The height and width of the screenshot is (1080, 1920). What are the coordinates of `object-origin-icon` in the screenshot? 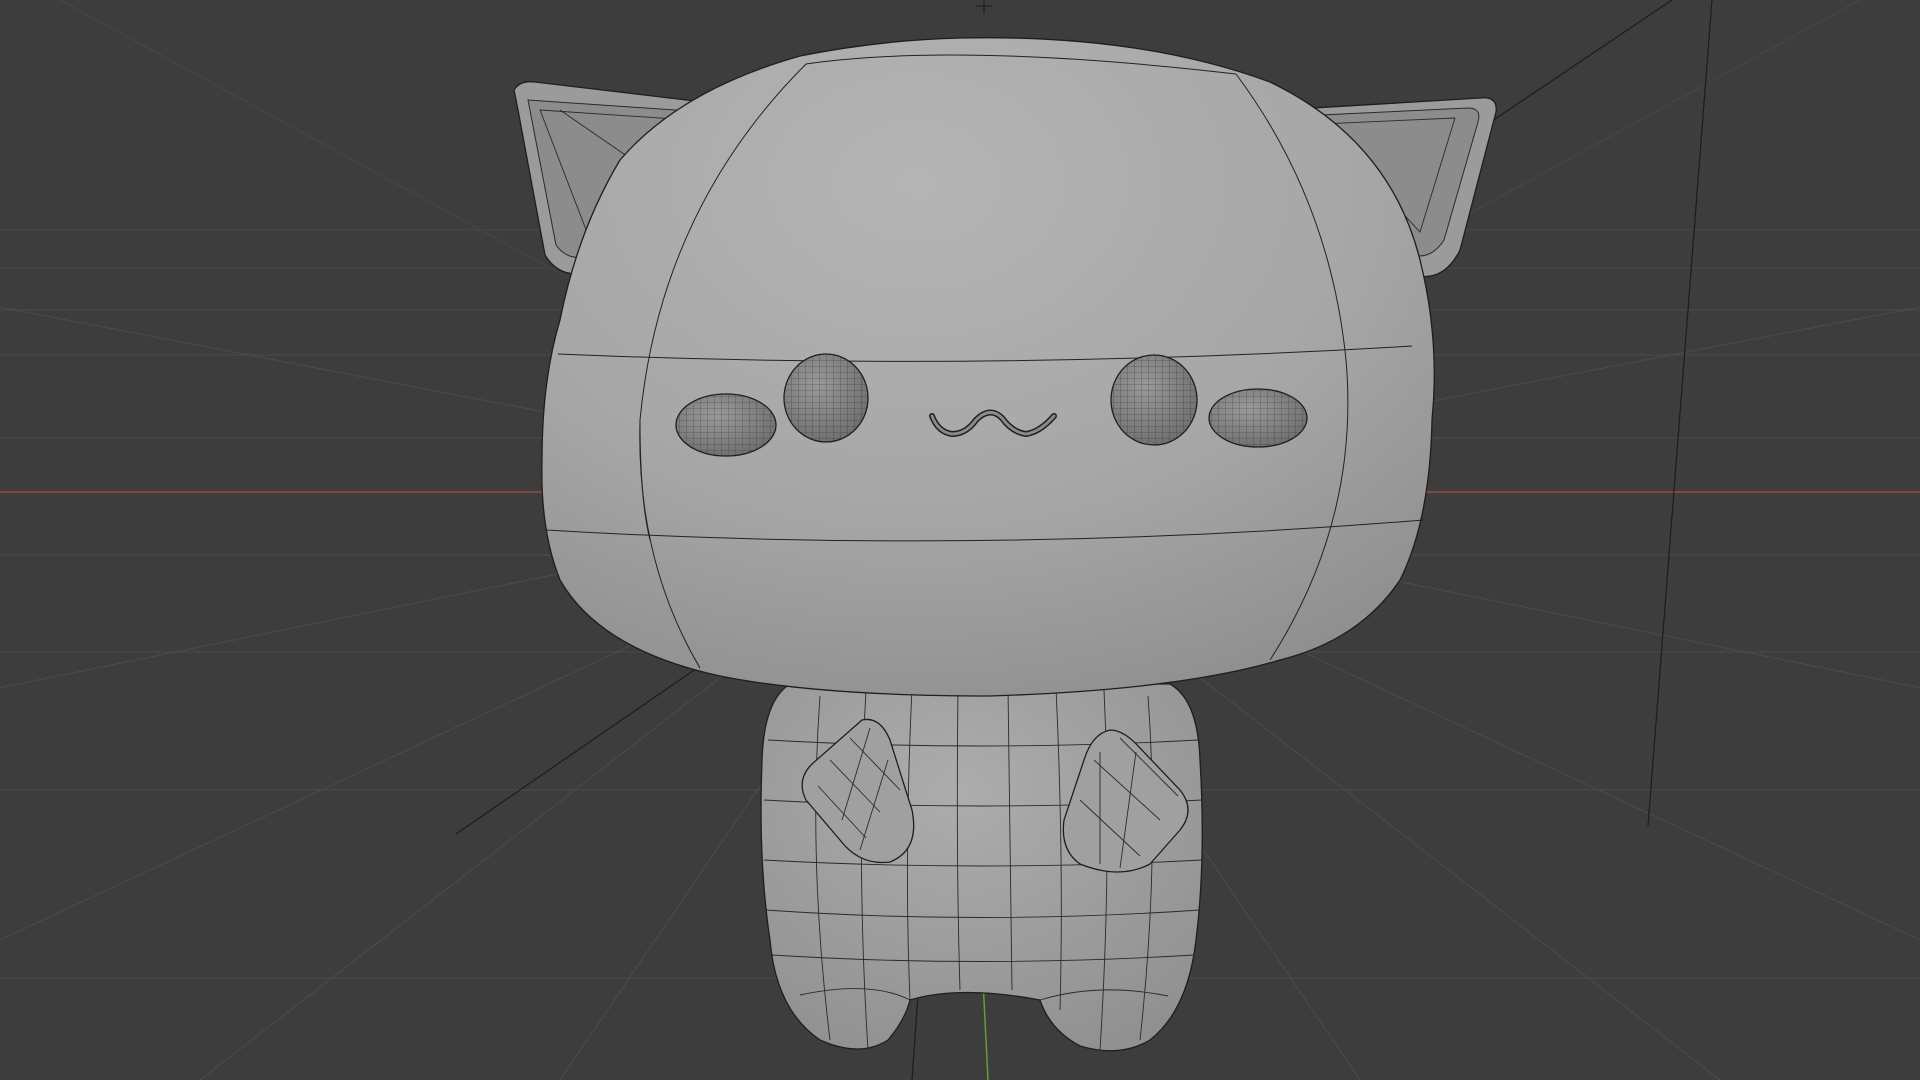 It's located at (984, 7).